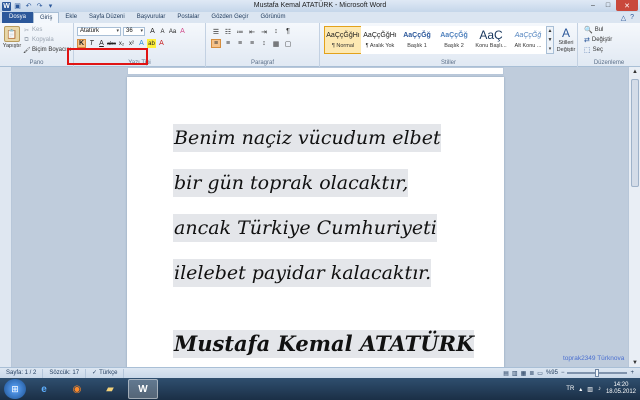  I want to click on maximize-button: □, so click(608, 5).